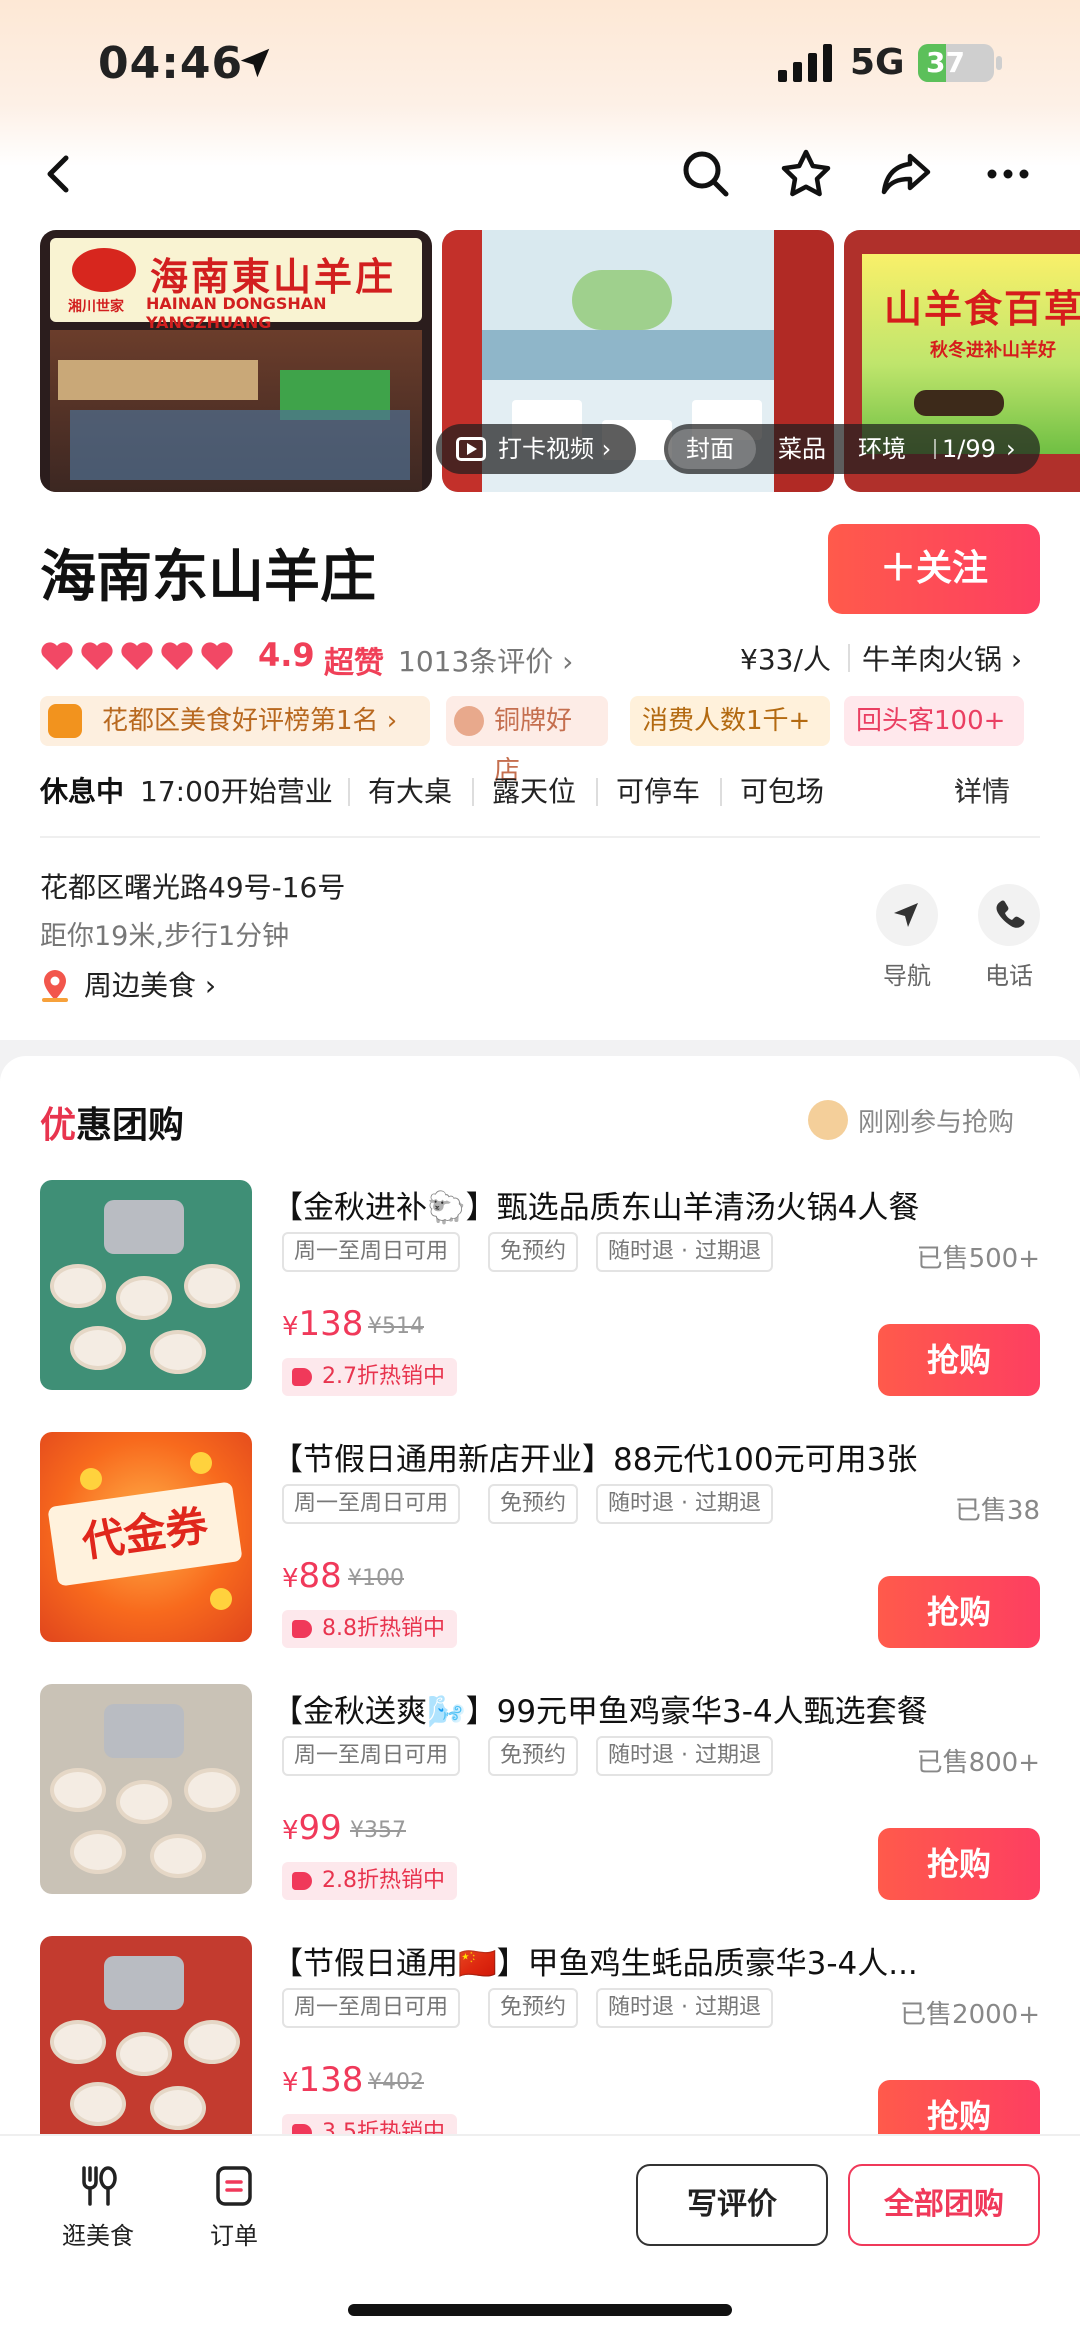 Image resolution: width=1080 pixels, height=2337 pixels. Describe the element at coordinates (935, 449) in the screenshot. I see `gallery-tab-divider` at that location.